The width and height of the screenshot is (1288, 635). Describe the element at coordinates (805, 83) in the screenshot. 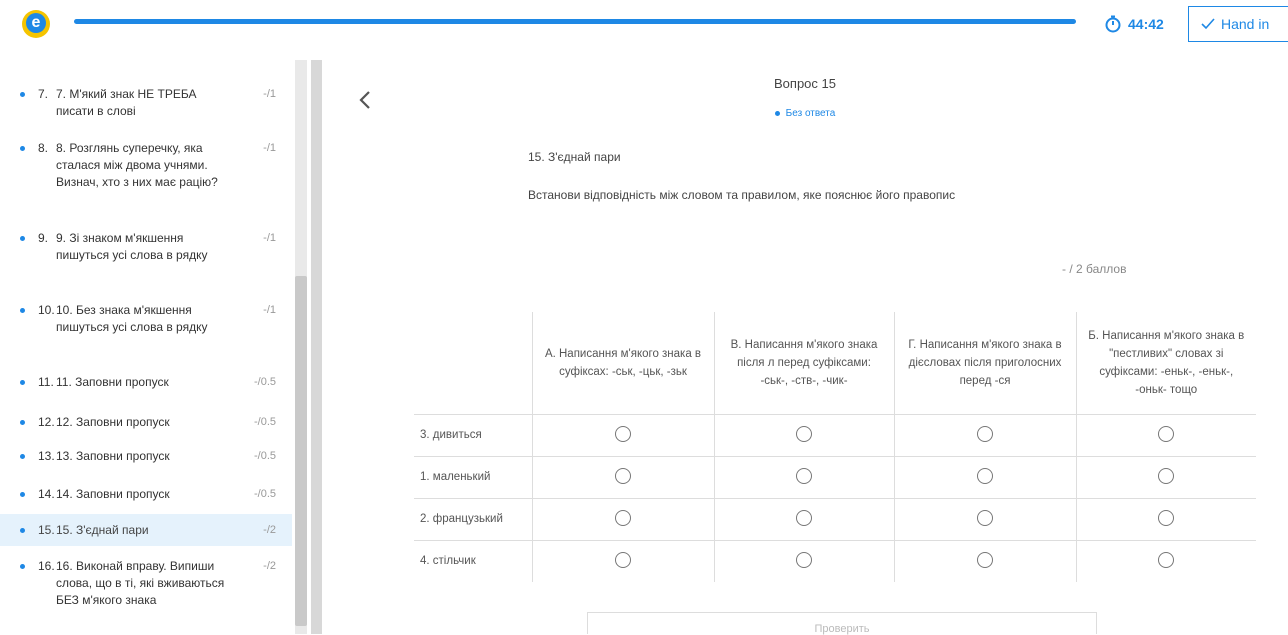

I see `question-title: Вопрос 15` at that location.